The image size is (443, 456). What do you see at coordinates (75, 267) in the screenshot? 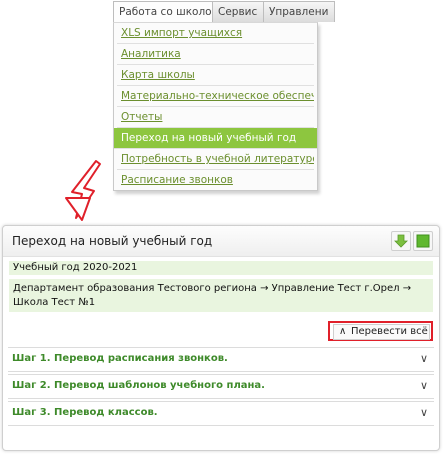
I see `school-year: Учебный год 2020-2021` at bounding box center [75, 267].